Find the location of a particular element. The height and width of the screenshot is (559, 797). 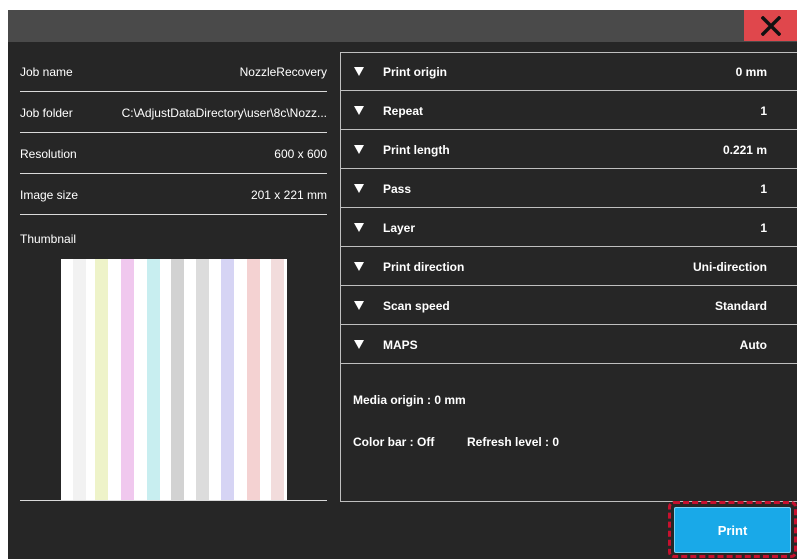

setting-name: Print direction is located at coordinates (424, 266).